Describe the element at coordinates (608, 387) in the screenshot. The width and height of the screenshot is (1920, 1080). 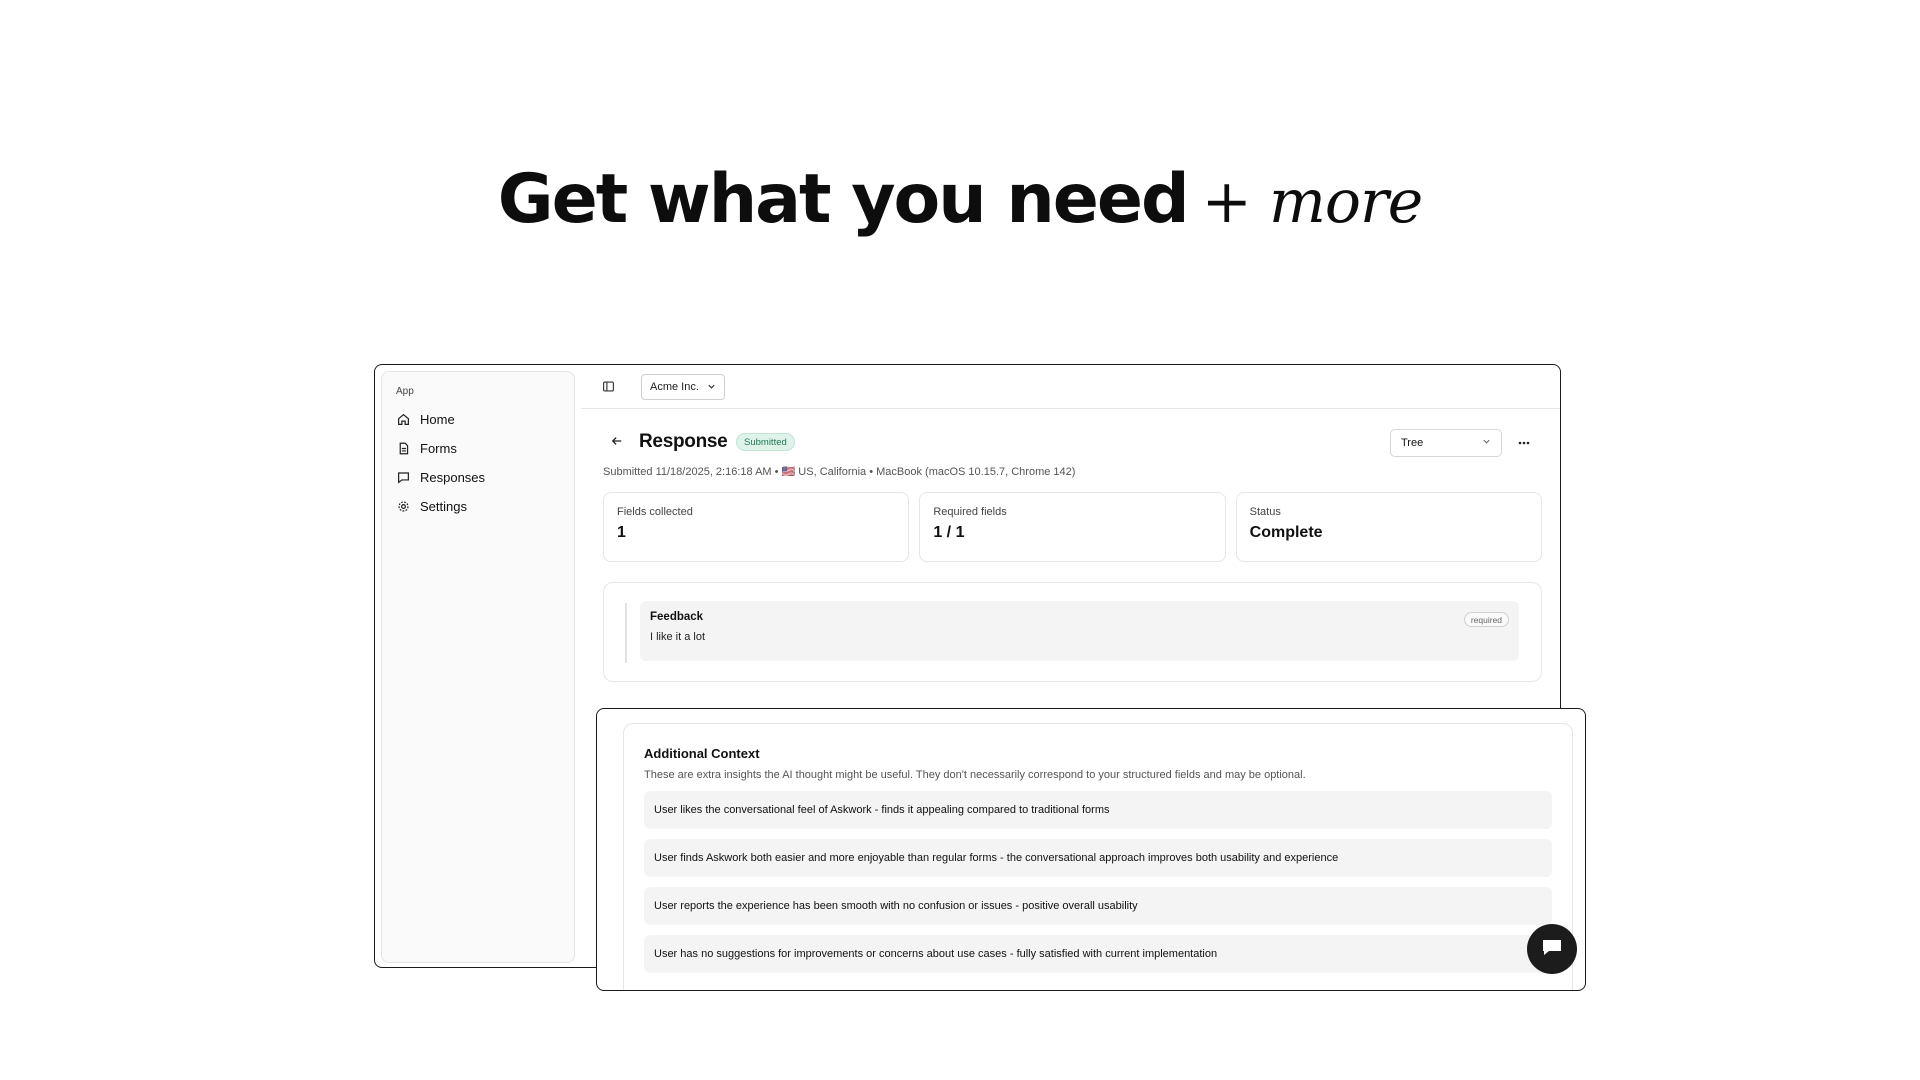
I see `sidebar-toggle-icon` at that location.